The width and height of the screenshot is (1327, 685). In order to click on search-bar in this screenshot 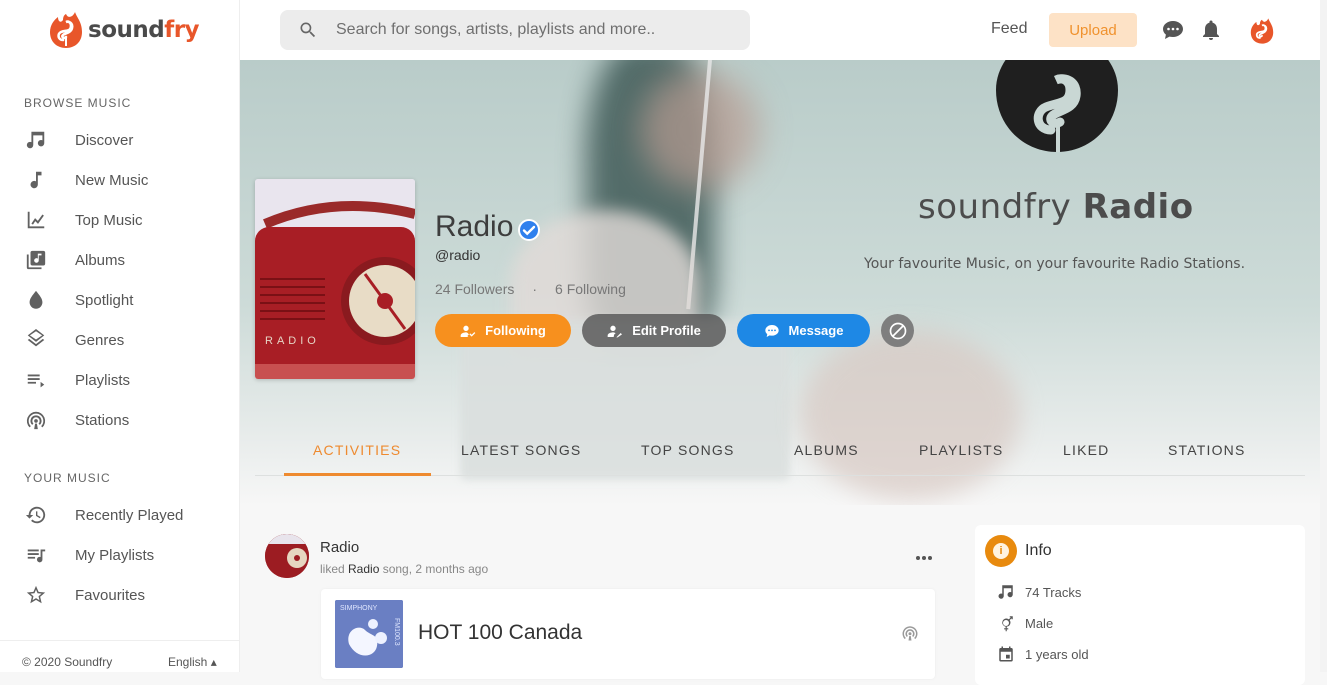, I will do `click(515, 30)`.